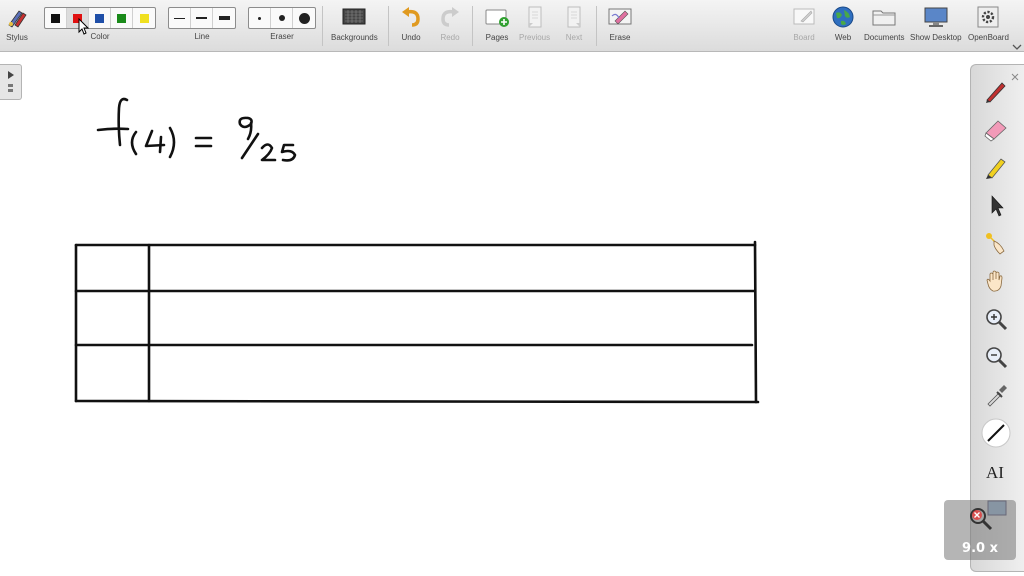 The width and height of the screenshot is (1024, 576). Describe the element at coordinates (56, 18) in the screenshot. I see `color-swatch-black` at that location.